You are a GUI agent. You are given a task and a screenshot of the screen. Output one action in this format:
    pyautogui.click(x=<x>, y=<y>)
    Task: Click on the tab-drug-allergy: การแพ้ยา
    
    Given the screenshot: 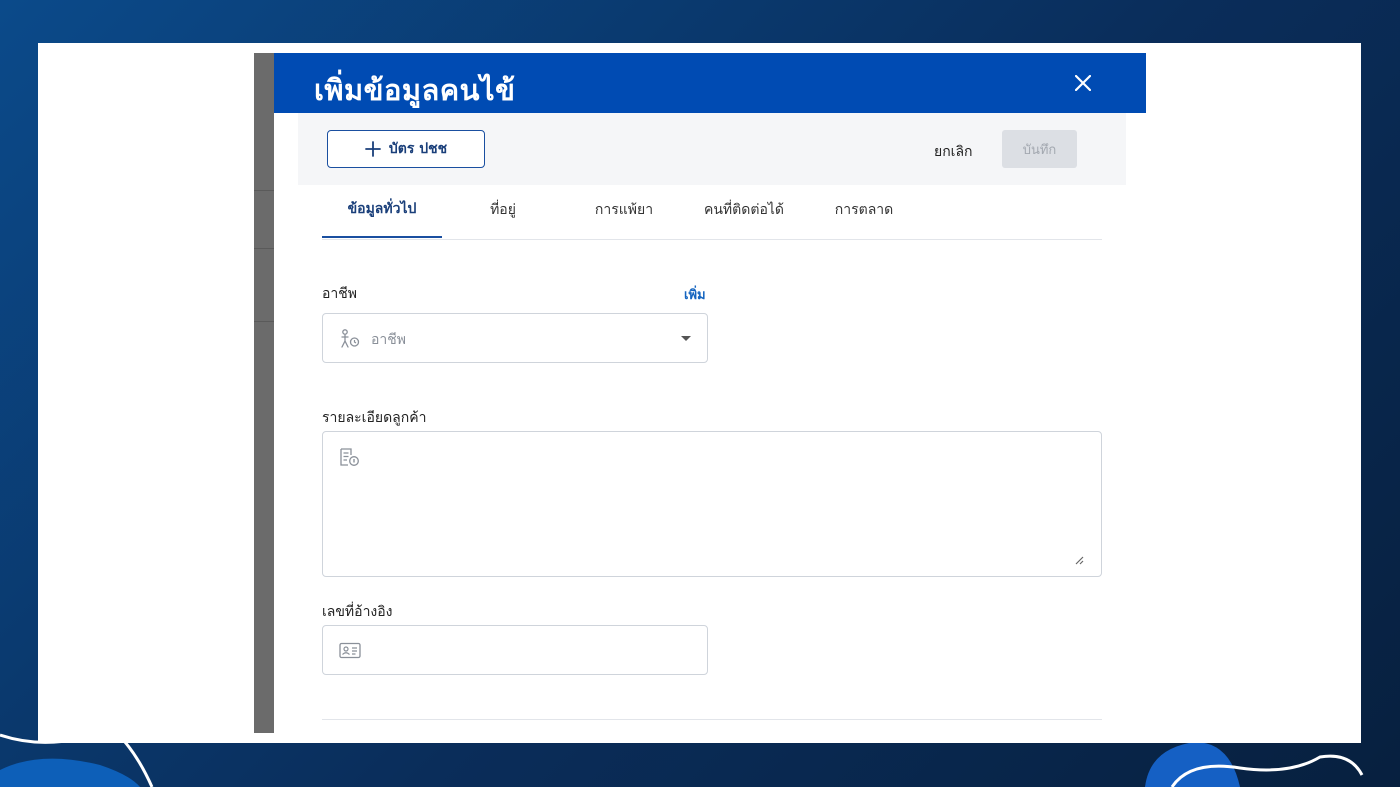 What is the action you would take?
    pyautogui.click(x=624, y=209)
    